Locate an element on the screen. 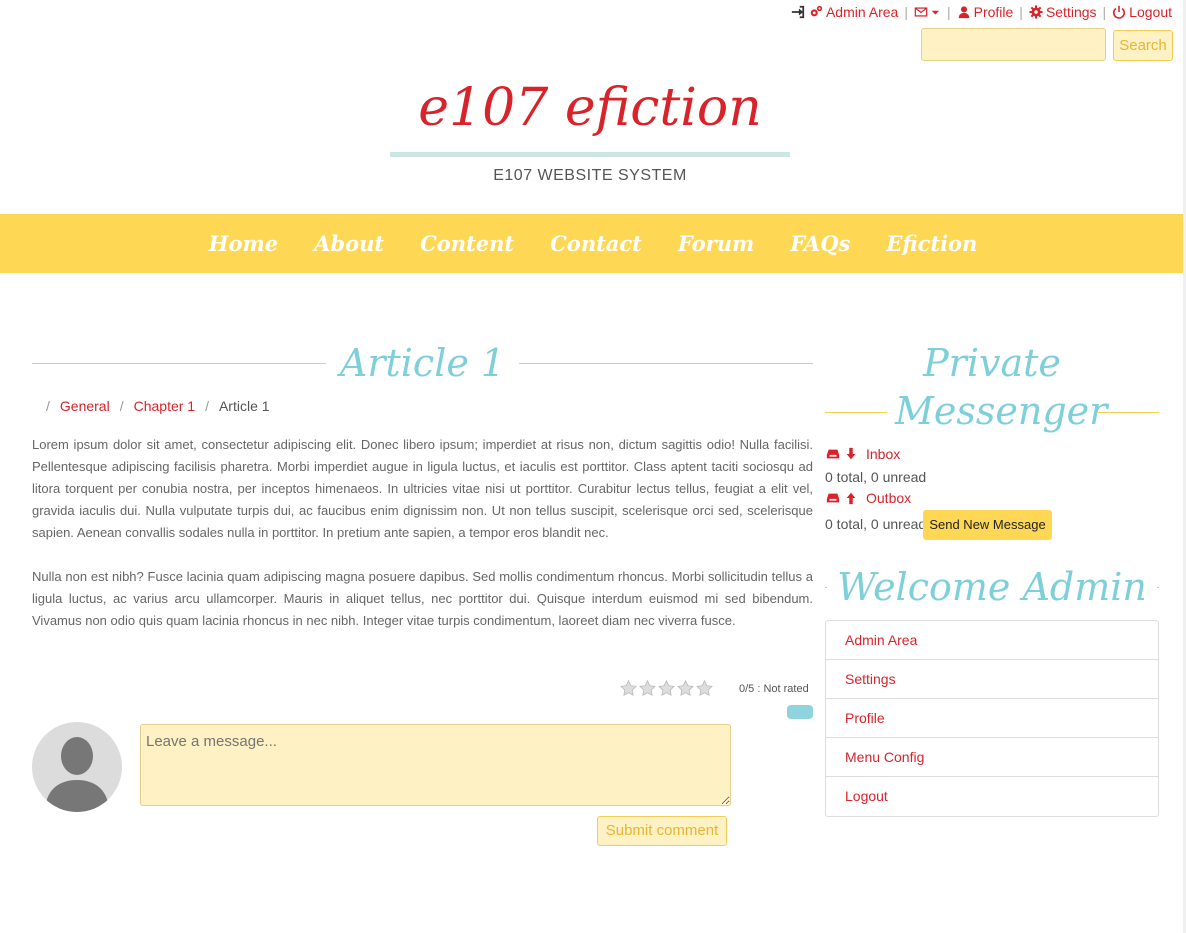 The height and width of the screenshot is (933, 1186). inbox-count: 0 total, 0 unread is located at coordinates (876, 477).